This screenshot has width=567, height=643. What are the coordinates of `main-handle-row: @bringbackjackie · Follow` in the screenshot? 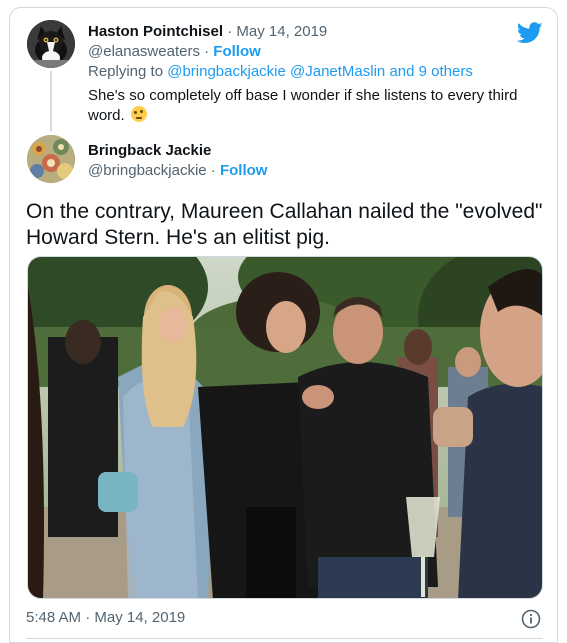 It's located at (178, 170).